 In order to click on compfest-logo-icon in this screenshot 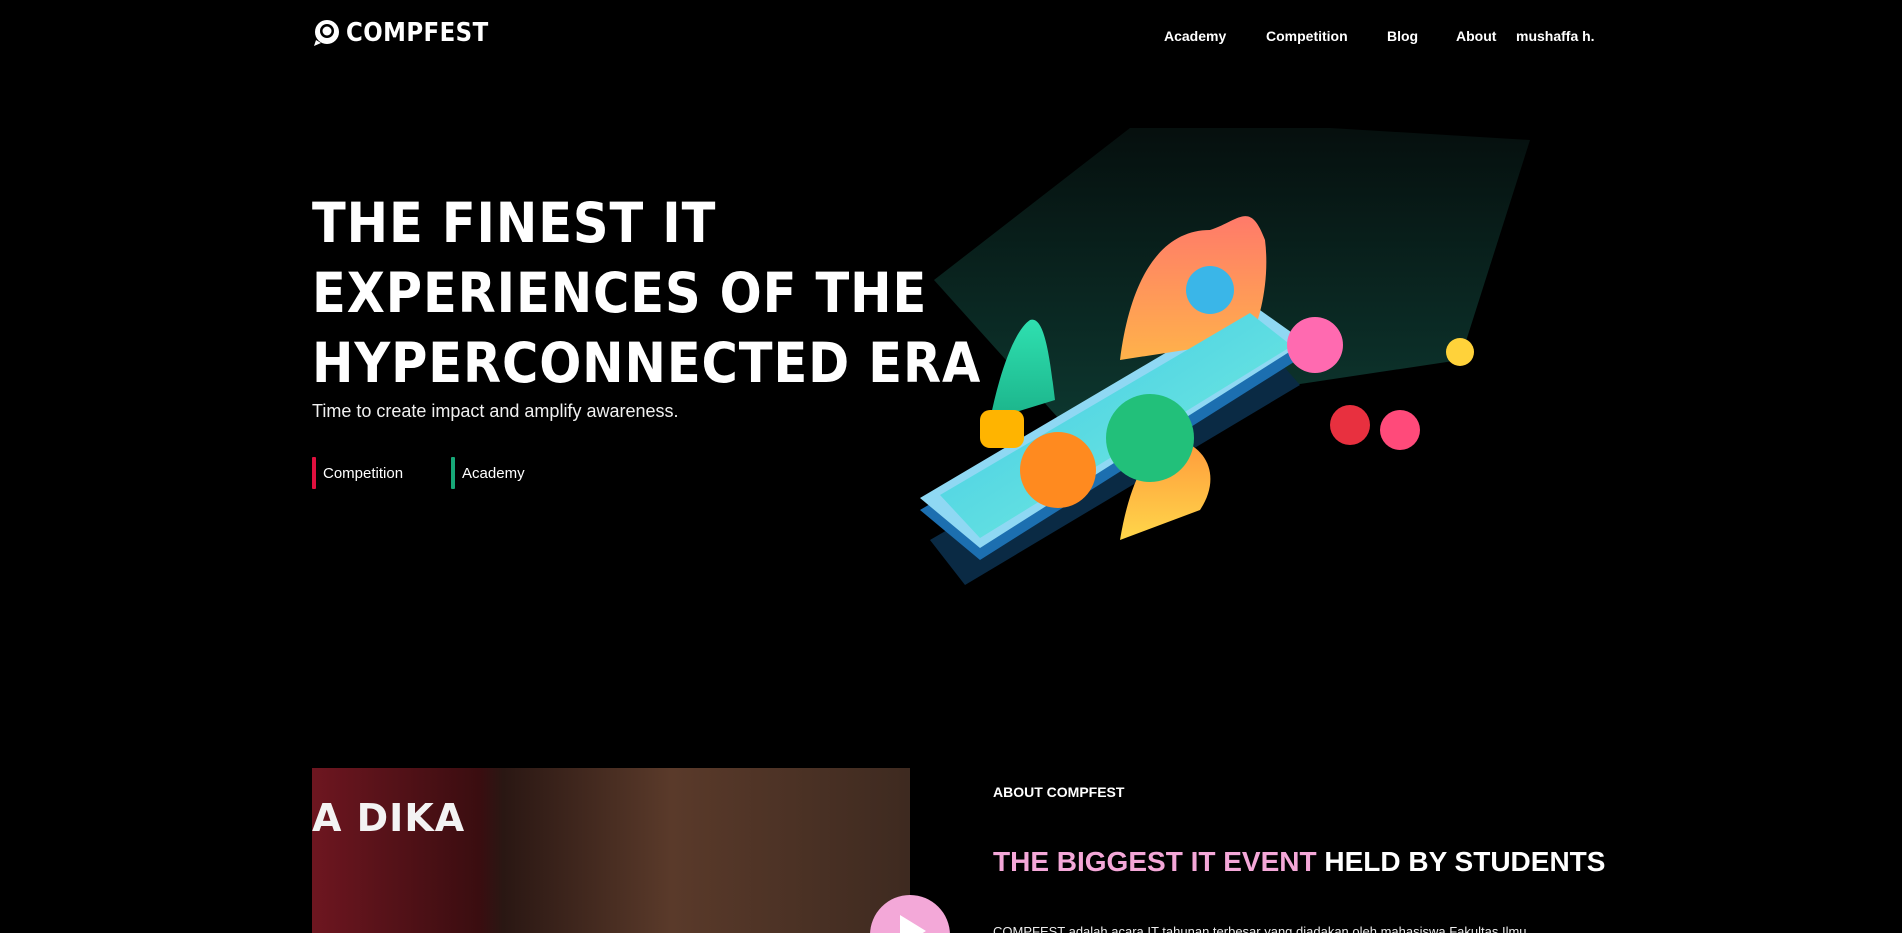, I will do `click(326, 33)`.